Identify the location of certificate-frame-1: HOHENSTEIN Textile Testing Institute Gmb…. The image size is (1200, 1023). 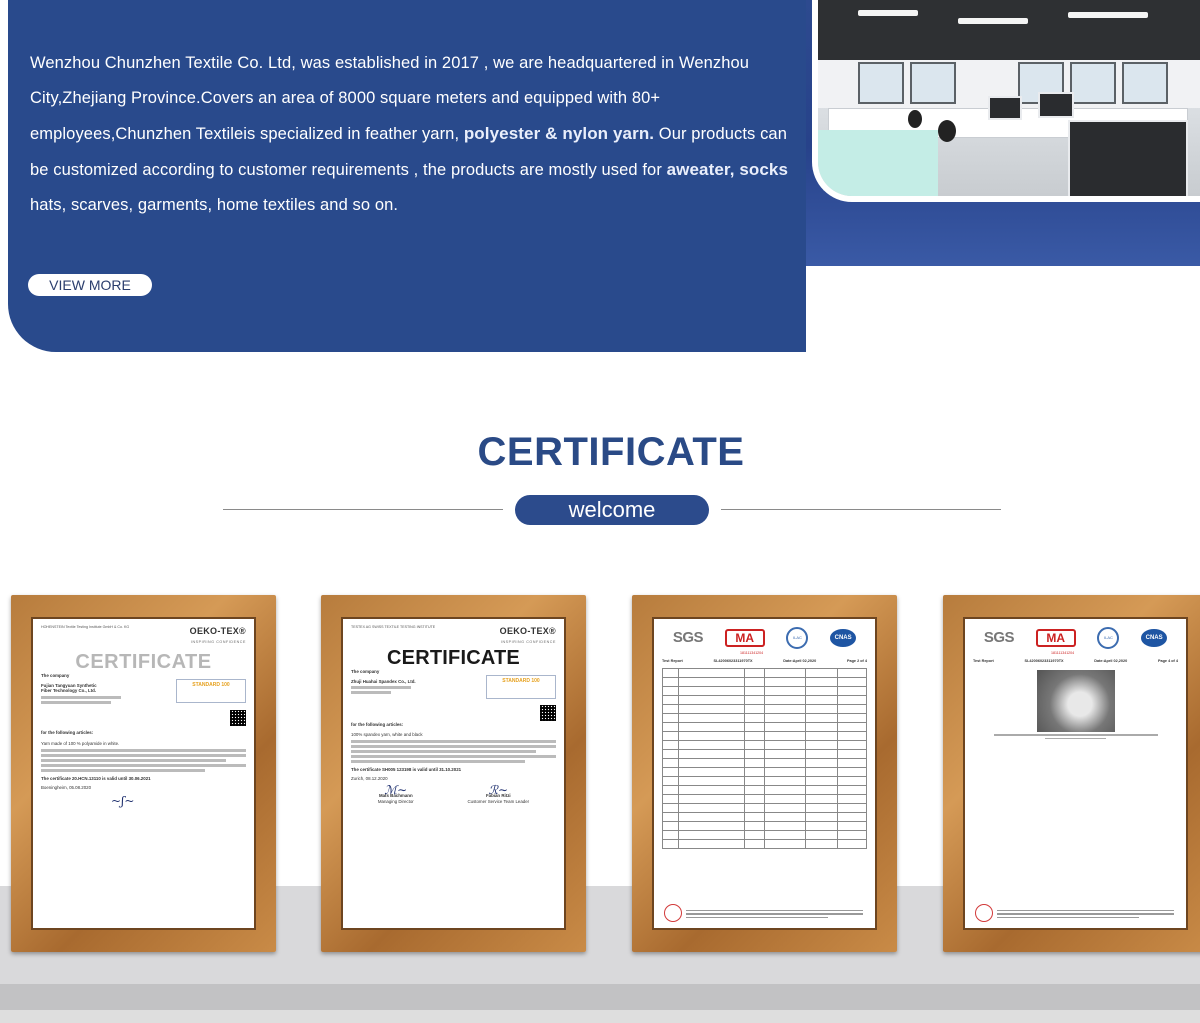
(143, 773).